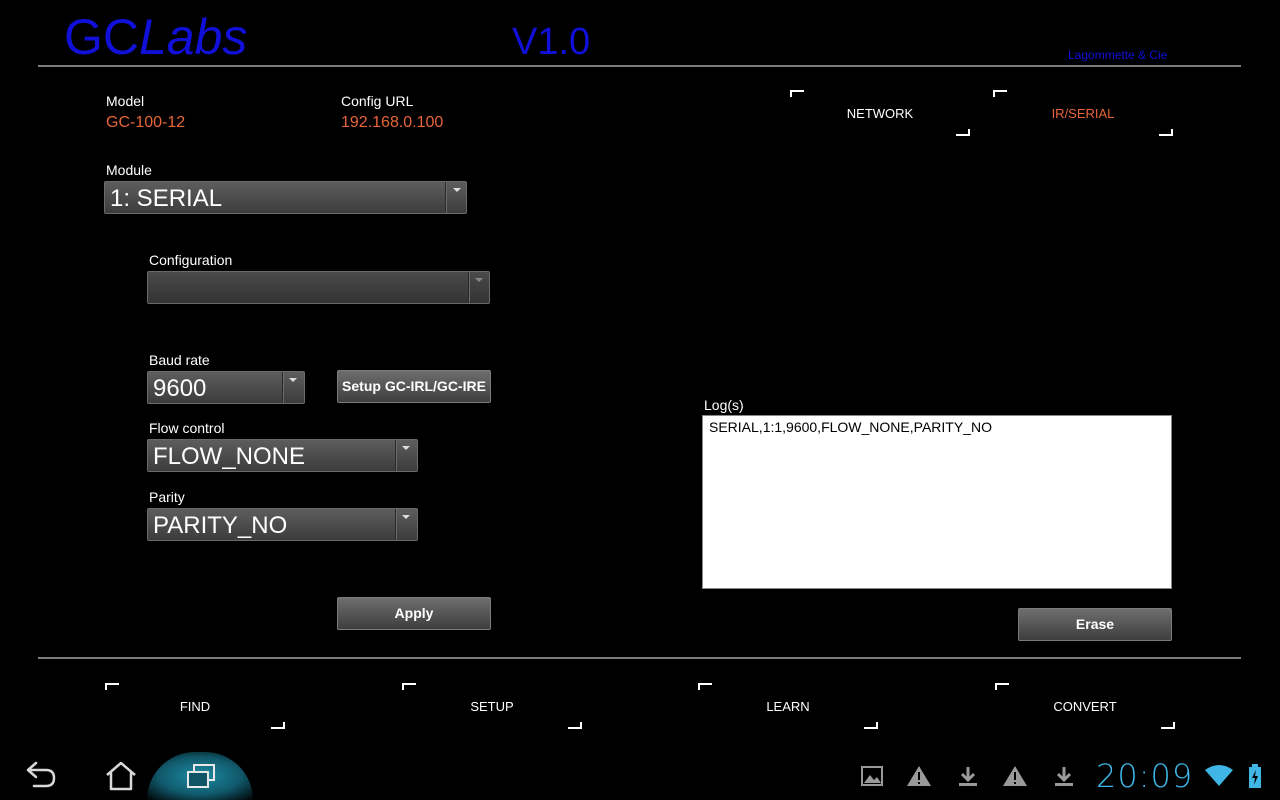  Describe the element at coordinates (285, 197) in the screenshot. I see `module-spinner: 1: SERIAL` at that location.